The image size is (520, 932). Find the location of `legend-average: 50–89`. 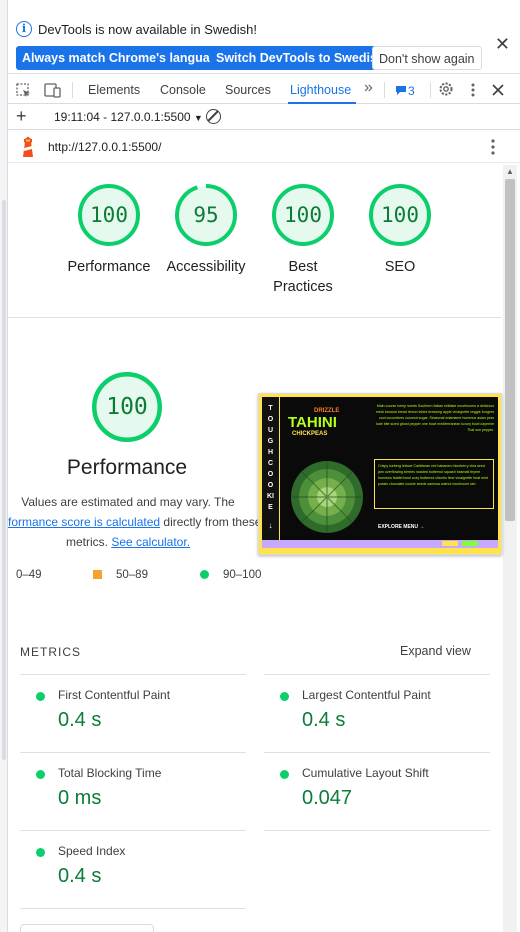

legend-average: 50–89 is located at coordinates (120, 575).